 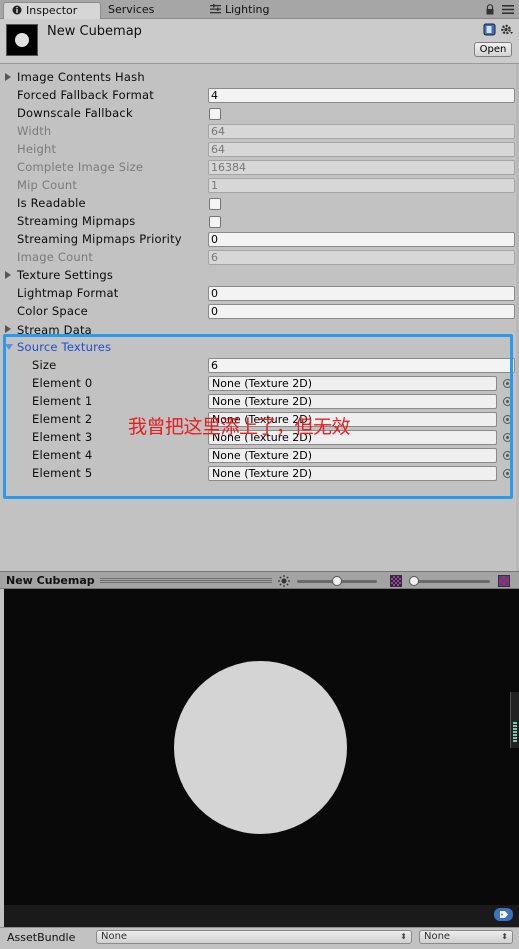 I want to click on lock-icon, so click(x=490, y=11).